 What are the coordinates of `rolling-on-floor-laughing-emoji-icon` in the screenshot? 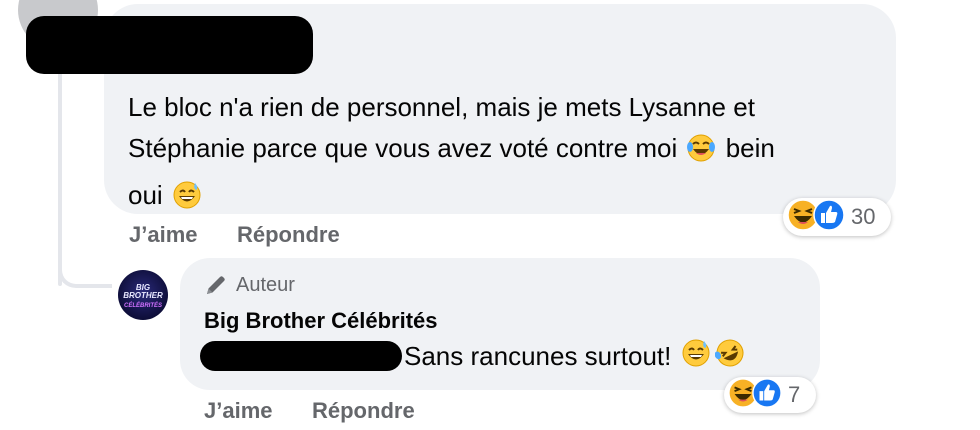 It's located at (730, 356).